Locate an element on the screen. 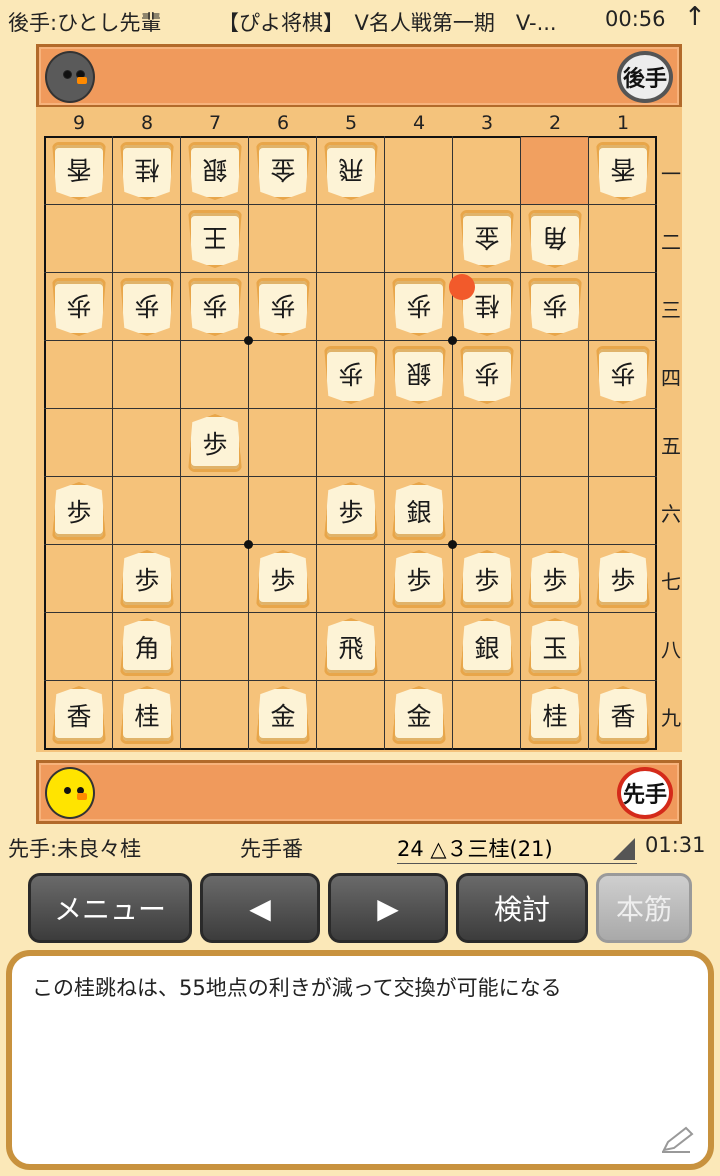 This screenshot has width=720, height=1176. file-label: 7 is located at coordinates (215, 123).